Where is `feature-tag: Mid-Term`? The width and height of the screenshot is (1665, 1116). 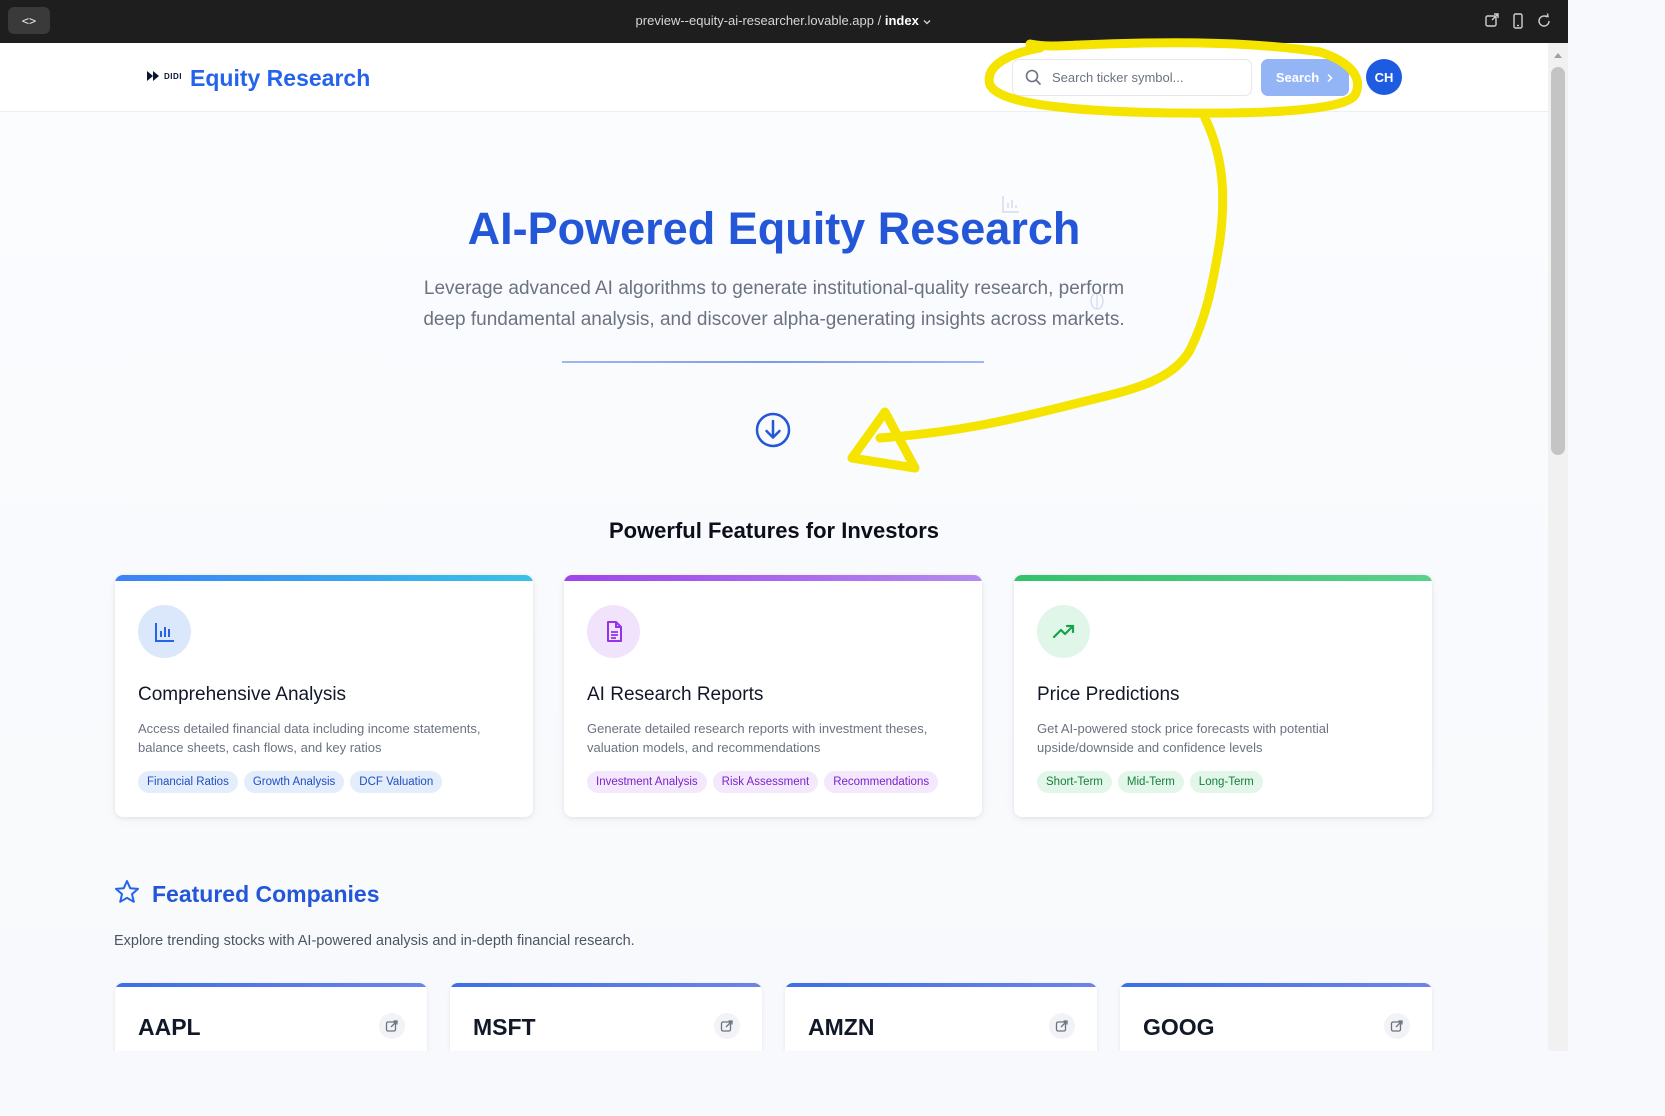
feature-tag: Mid-Term is located at coordinates (1150, 782).